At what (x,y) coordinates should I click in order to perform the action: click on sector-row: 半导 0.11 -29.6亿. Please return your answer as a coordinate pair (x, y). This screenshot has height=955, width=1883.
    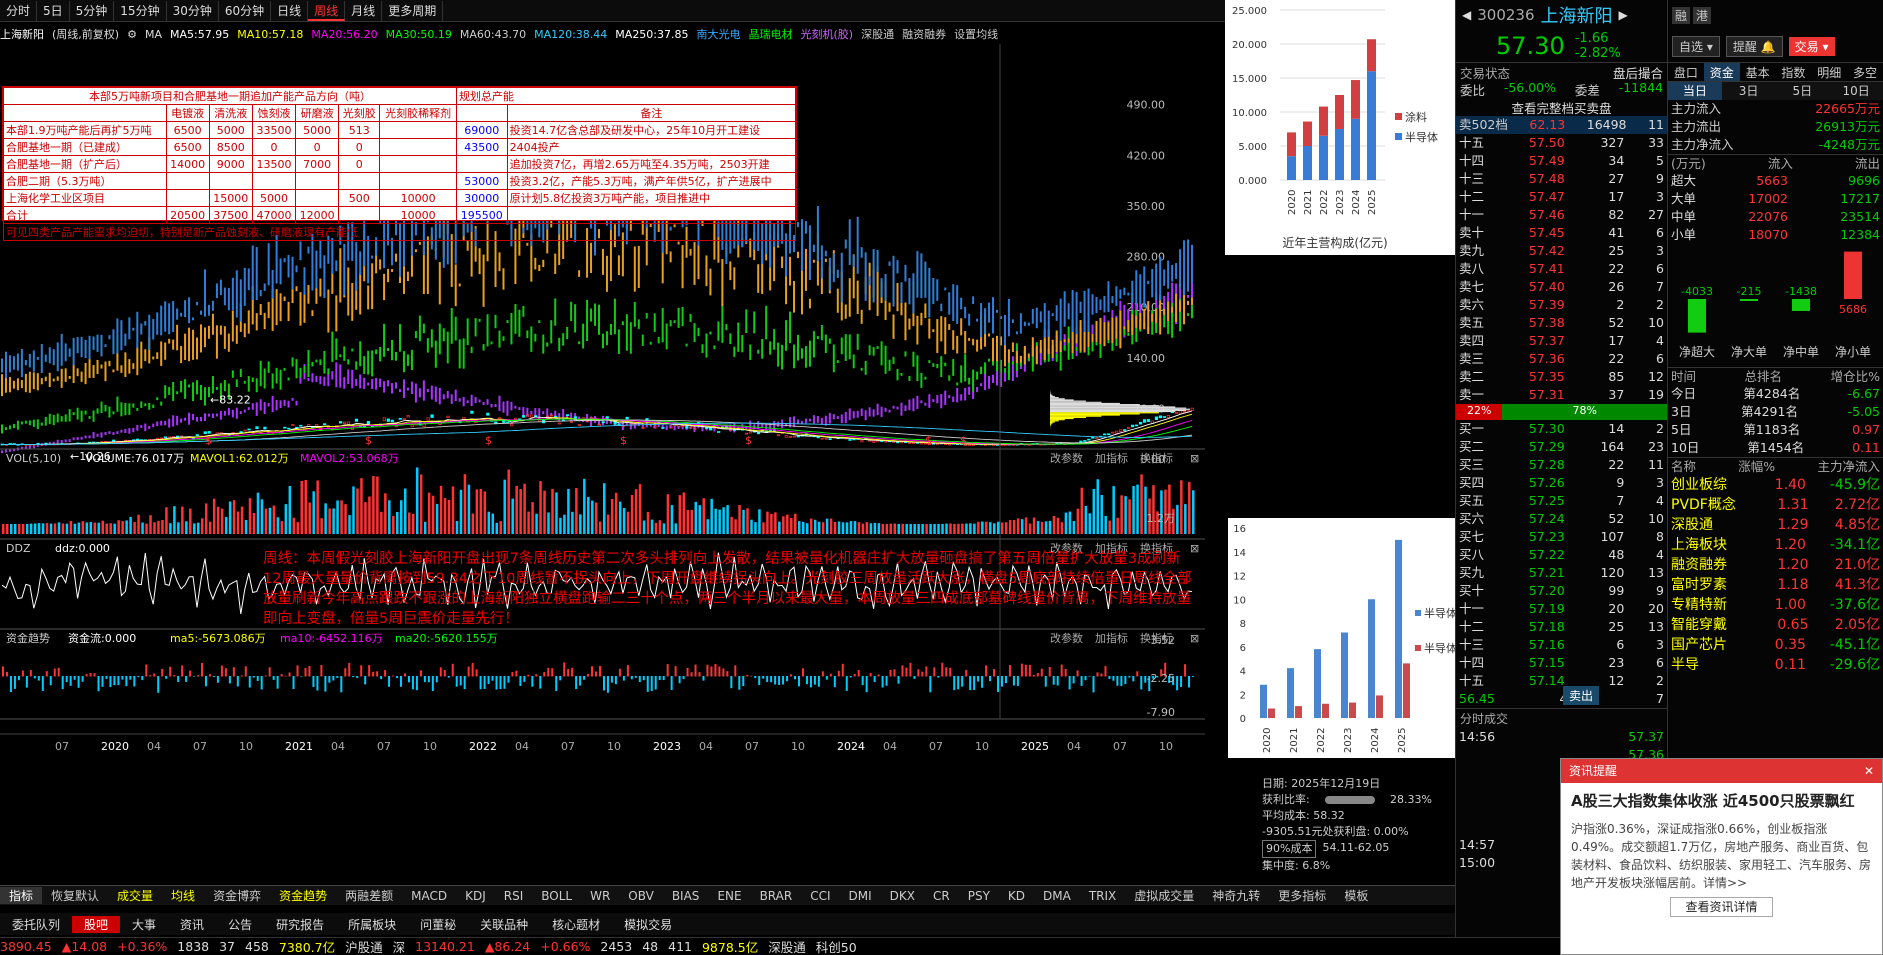
    Looking at the image, I should click on (1775, 665).